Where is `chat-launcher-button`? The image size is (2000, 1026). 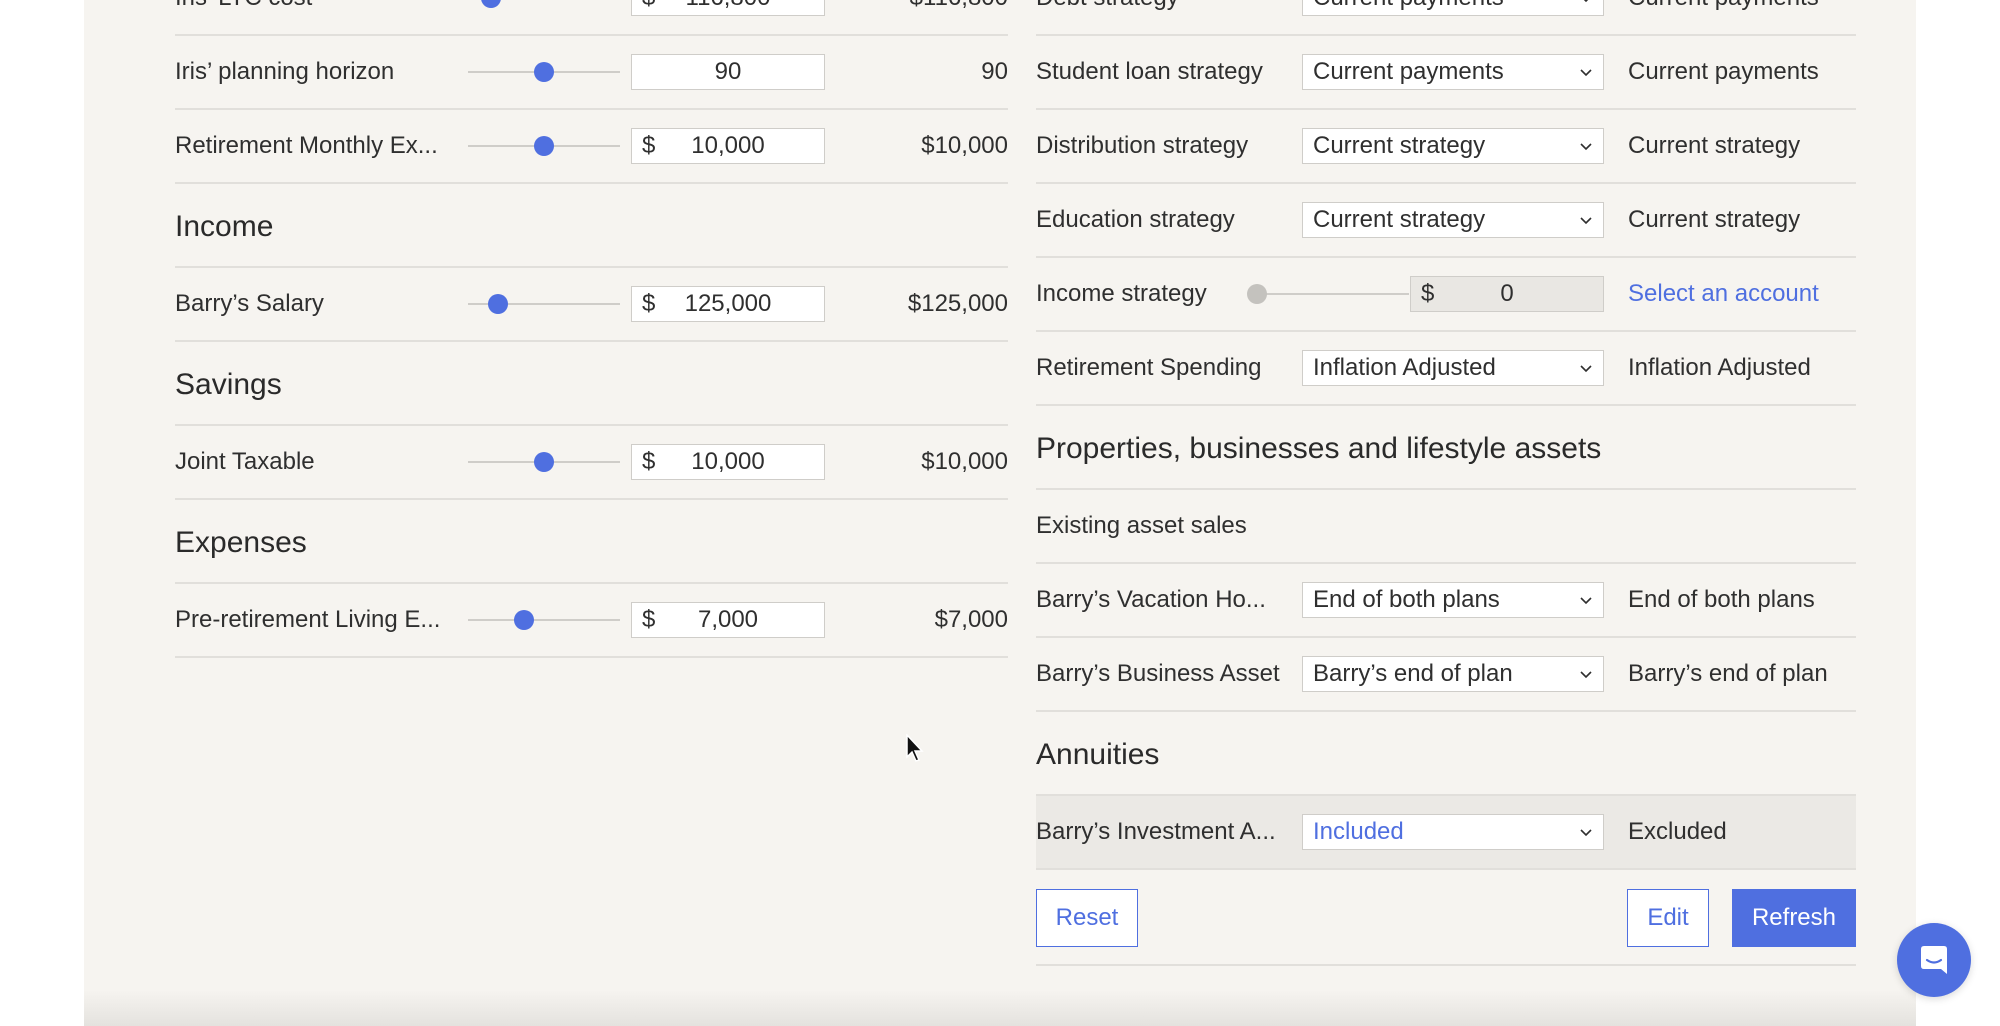 chat-launcher-button is located at coordinates (1934, 960).